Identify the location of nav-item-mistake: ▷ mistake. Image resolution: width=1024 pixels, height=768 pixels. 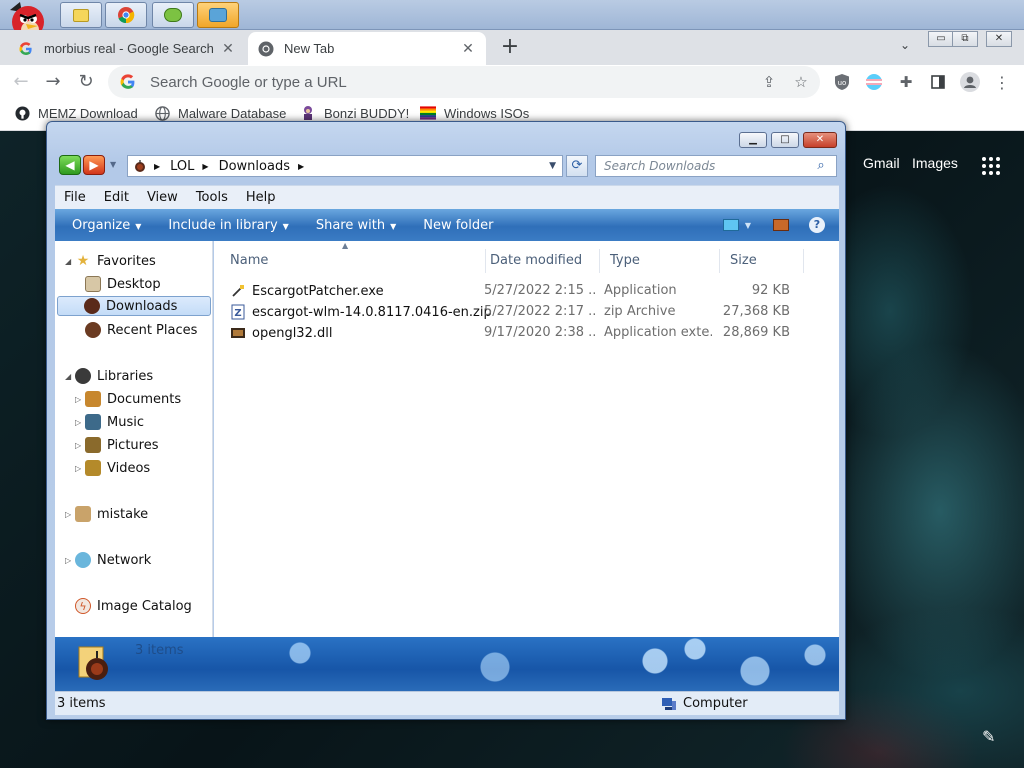
(106, 514).